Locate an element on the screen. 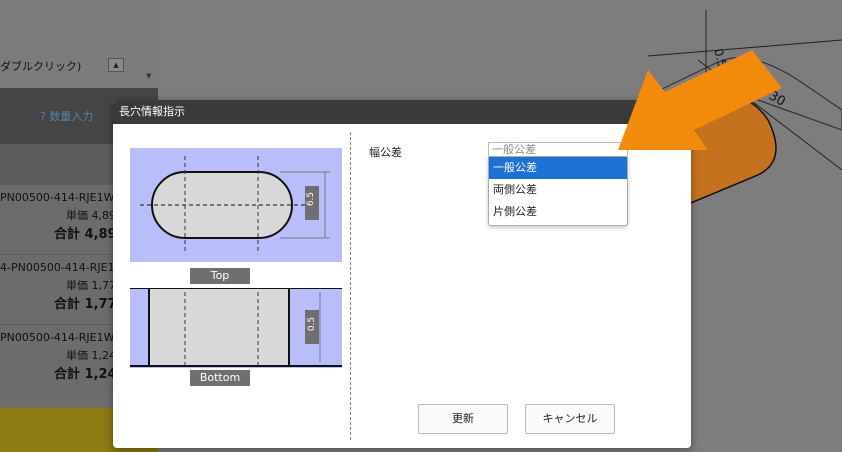  arrow-shape is located at coordinates (700, 100).